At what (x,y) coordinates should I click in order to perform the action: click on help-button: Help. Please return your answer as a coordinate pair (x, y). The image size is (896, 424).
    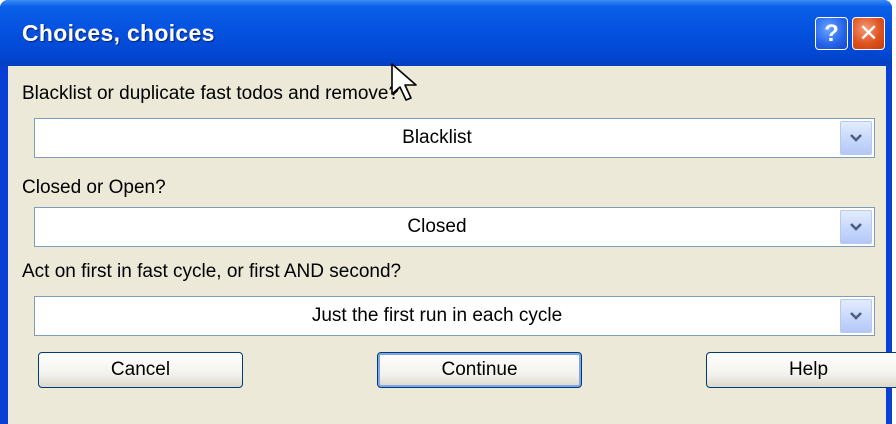
    Looking at the image, I should click on (801, 370).